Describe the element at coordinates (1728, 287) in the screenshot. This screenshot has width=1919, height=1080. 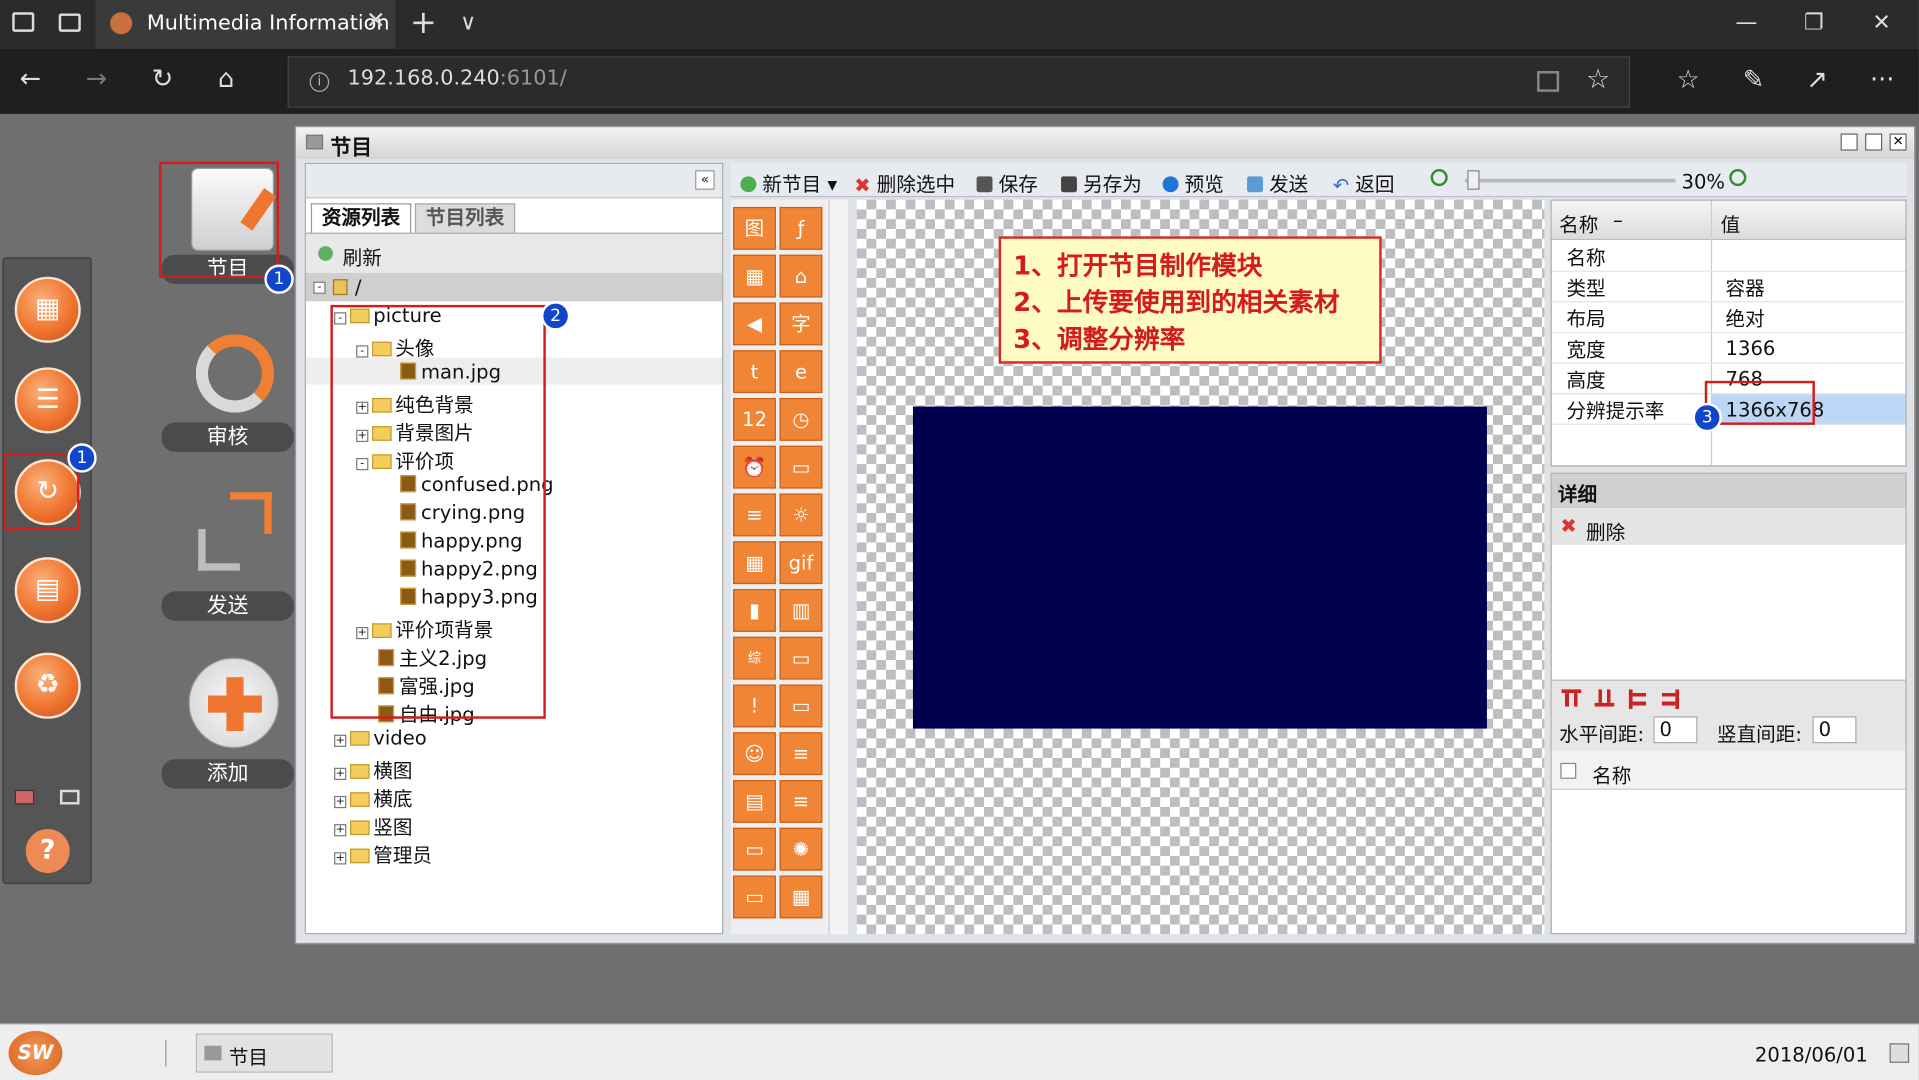
I see `prop-row: 类型 容器` at that location.